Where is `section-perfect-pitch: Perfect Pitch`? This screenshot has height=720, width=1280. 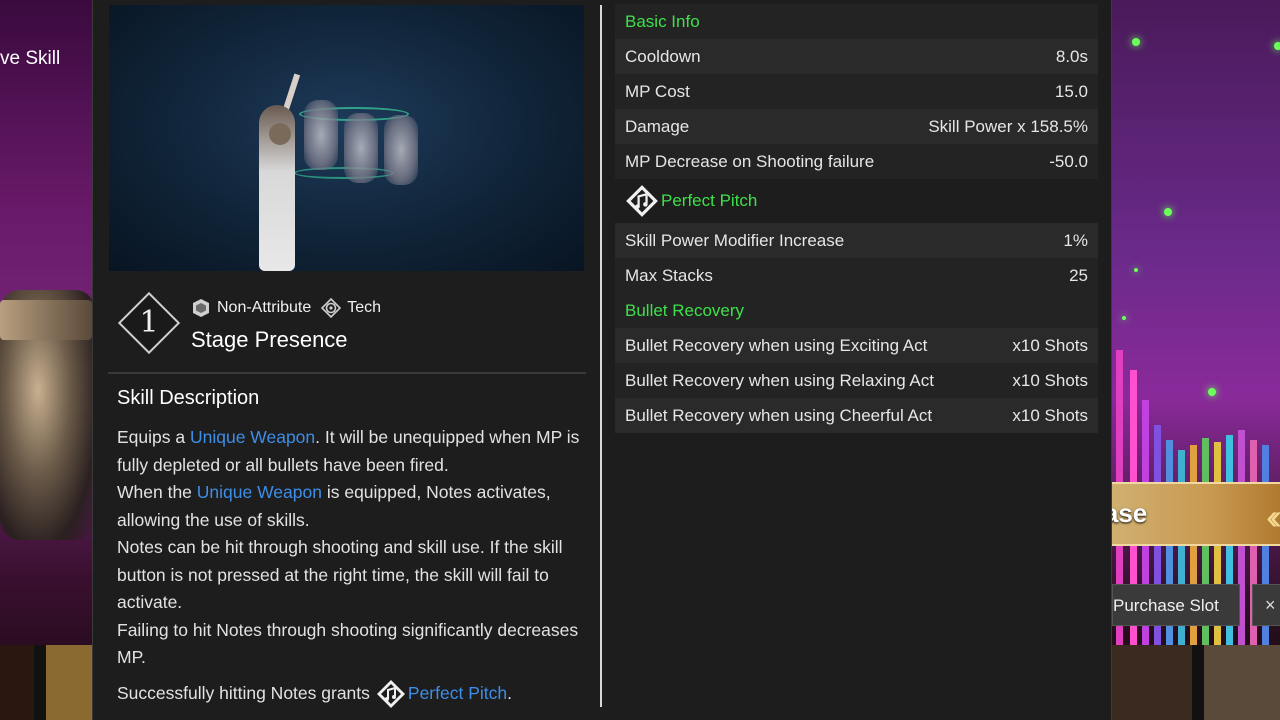
section-perfect-pitch: Perfect Pitch is located at coordinates (856, 201).